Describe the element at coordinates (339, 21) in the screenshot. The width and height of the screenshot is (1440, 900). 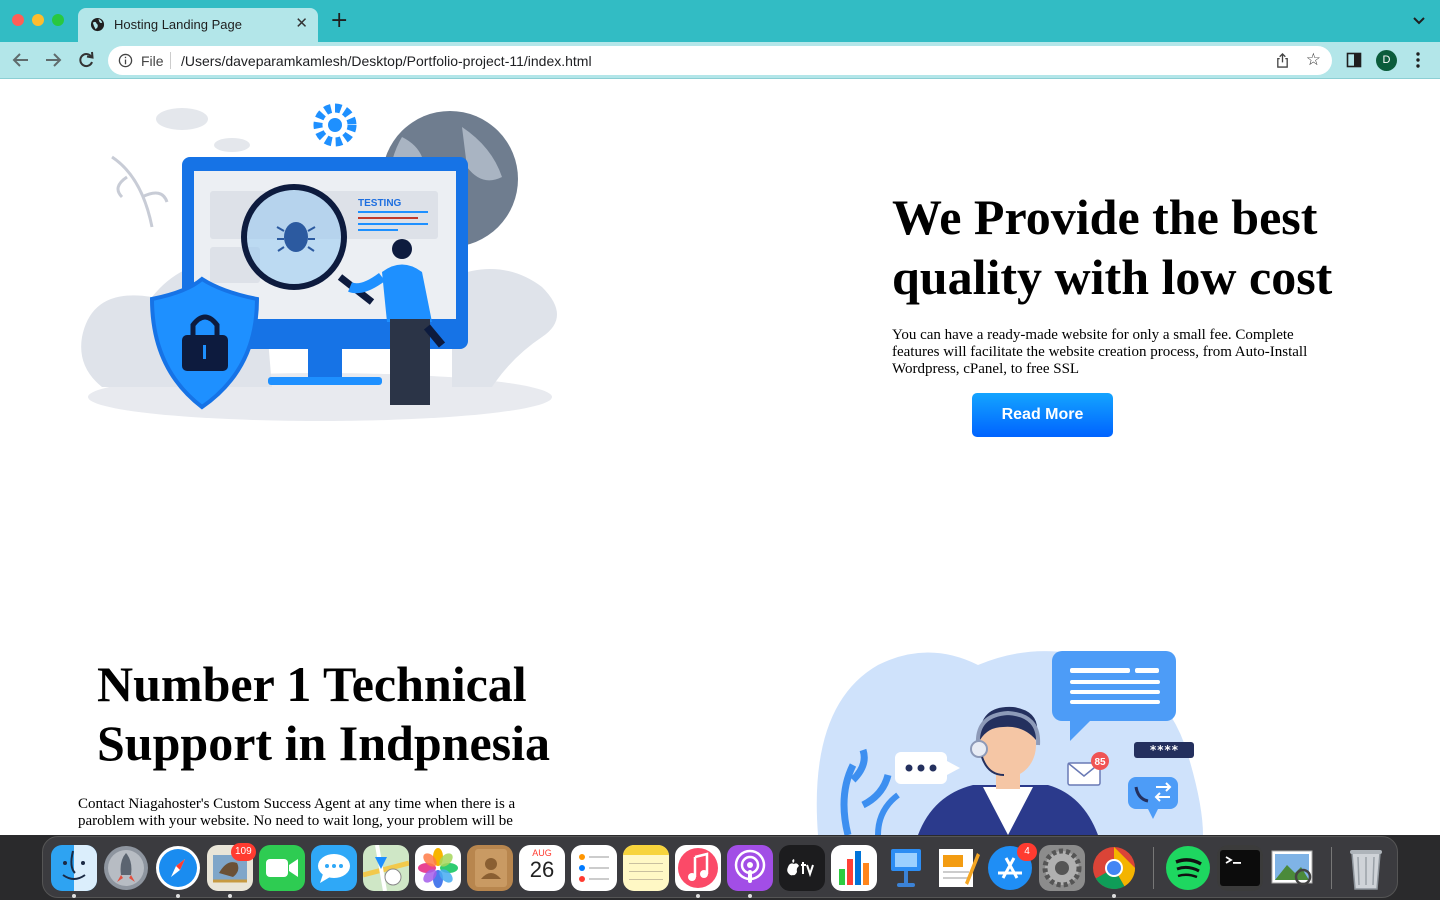
I see `new-tab-button: +` at that location.